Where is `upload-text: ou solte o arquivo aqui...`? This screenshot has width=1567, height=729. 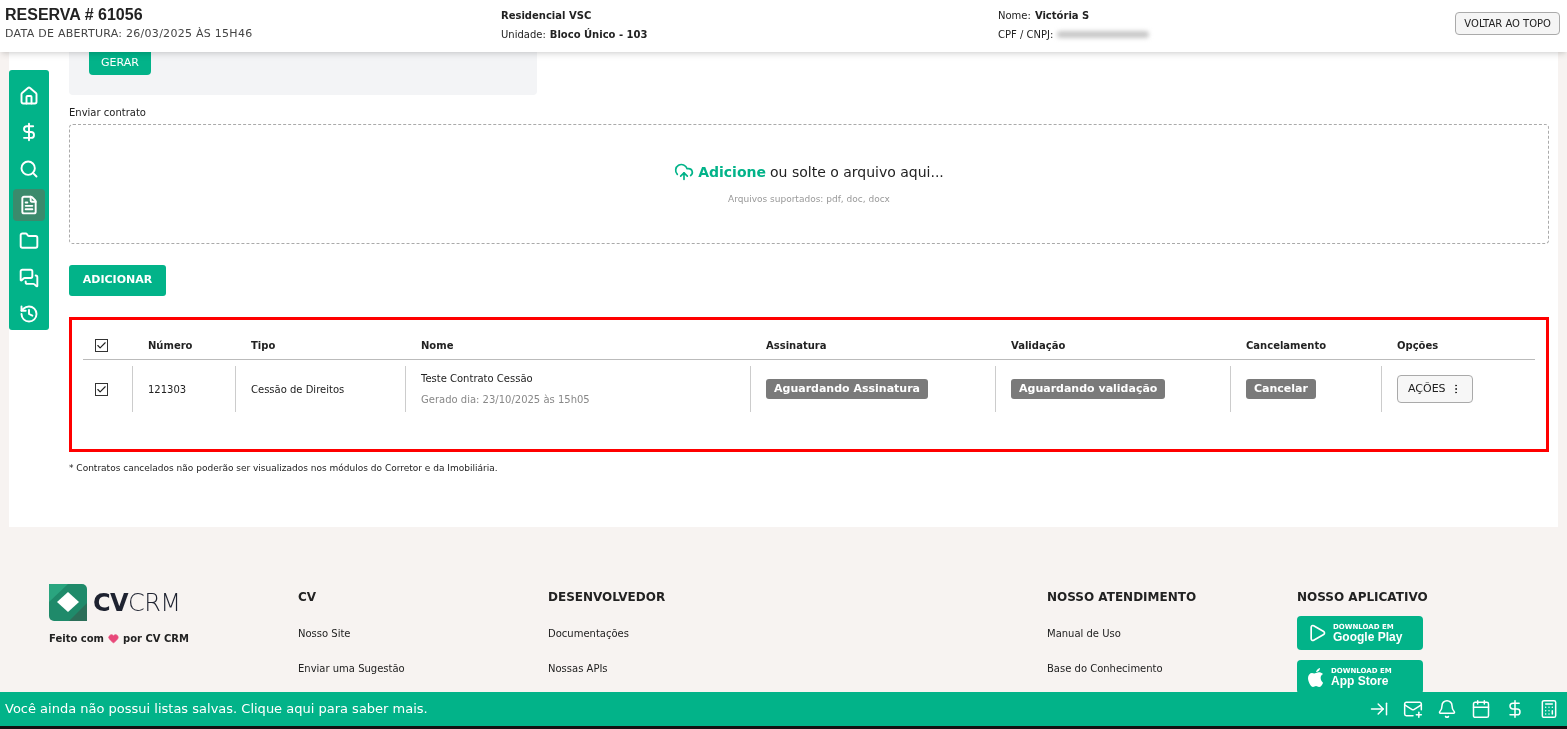
upload-text: ou solte o arquivo aqui... is located at coordinates (857, 172).